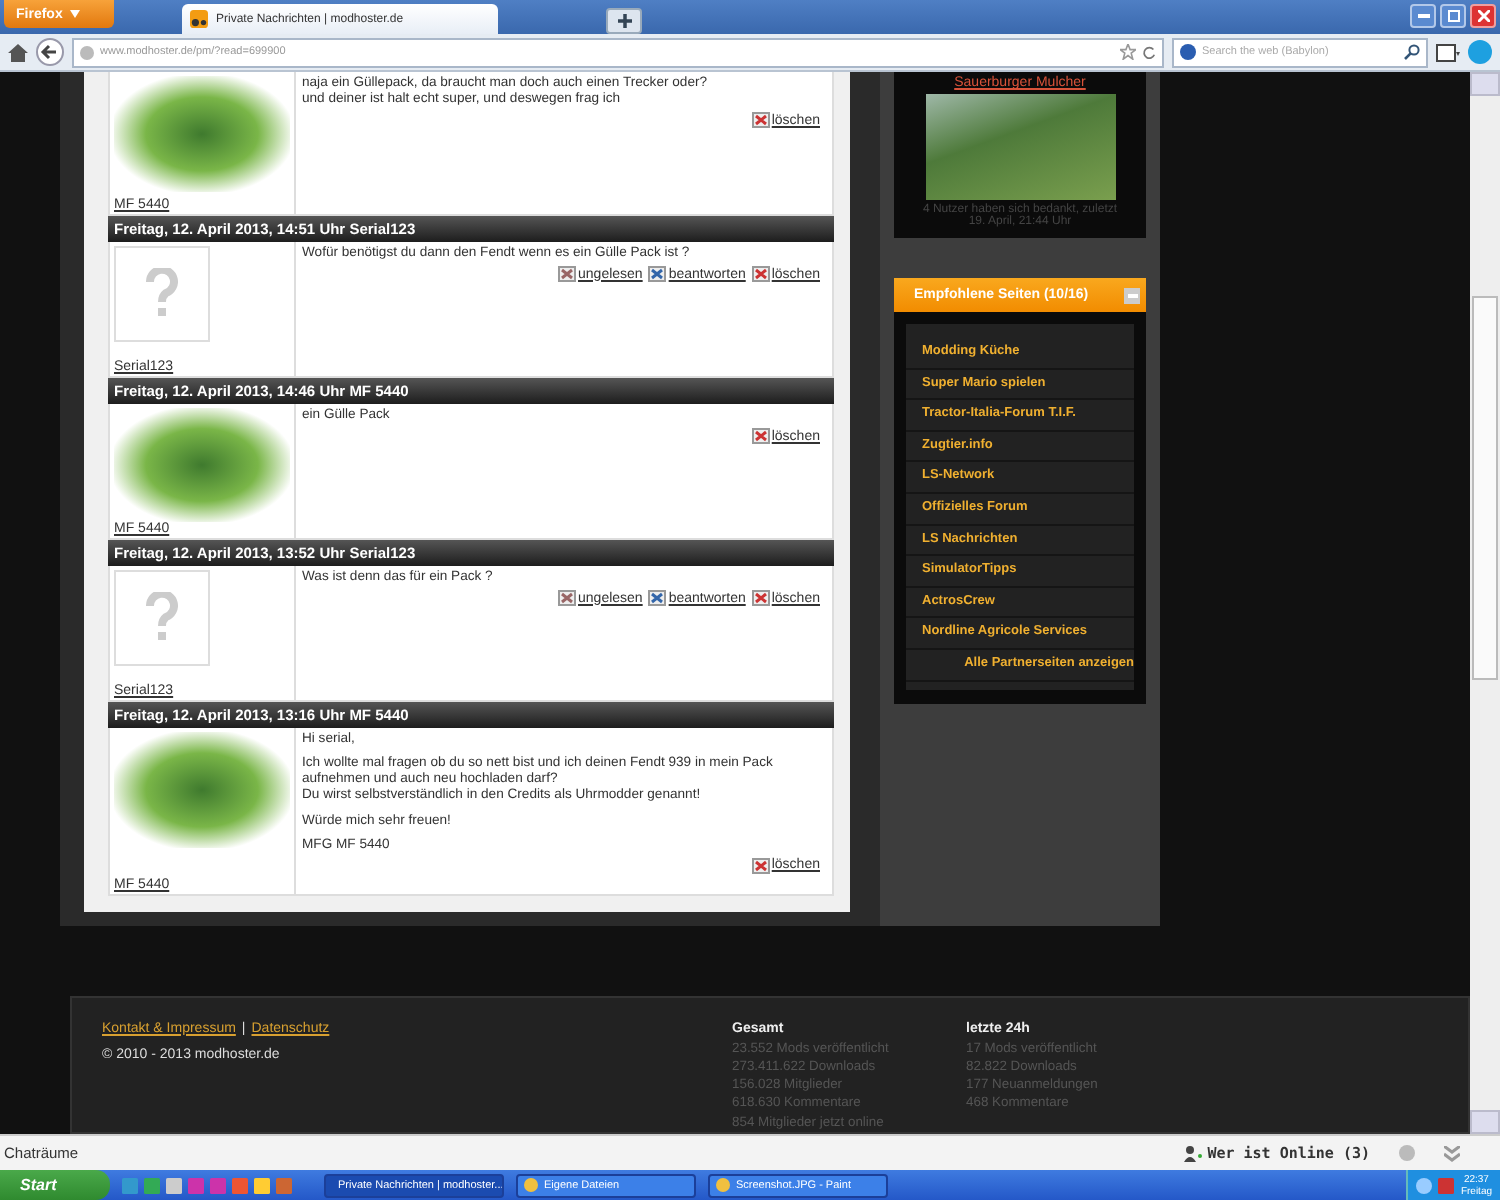  Describe the element at coordinates (1485, 488) in the screenshot. I see `scroll-thumb` at that location.